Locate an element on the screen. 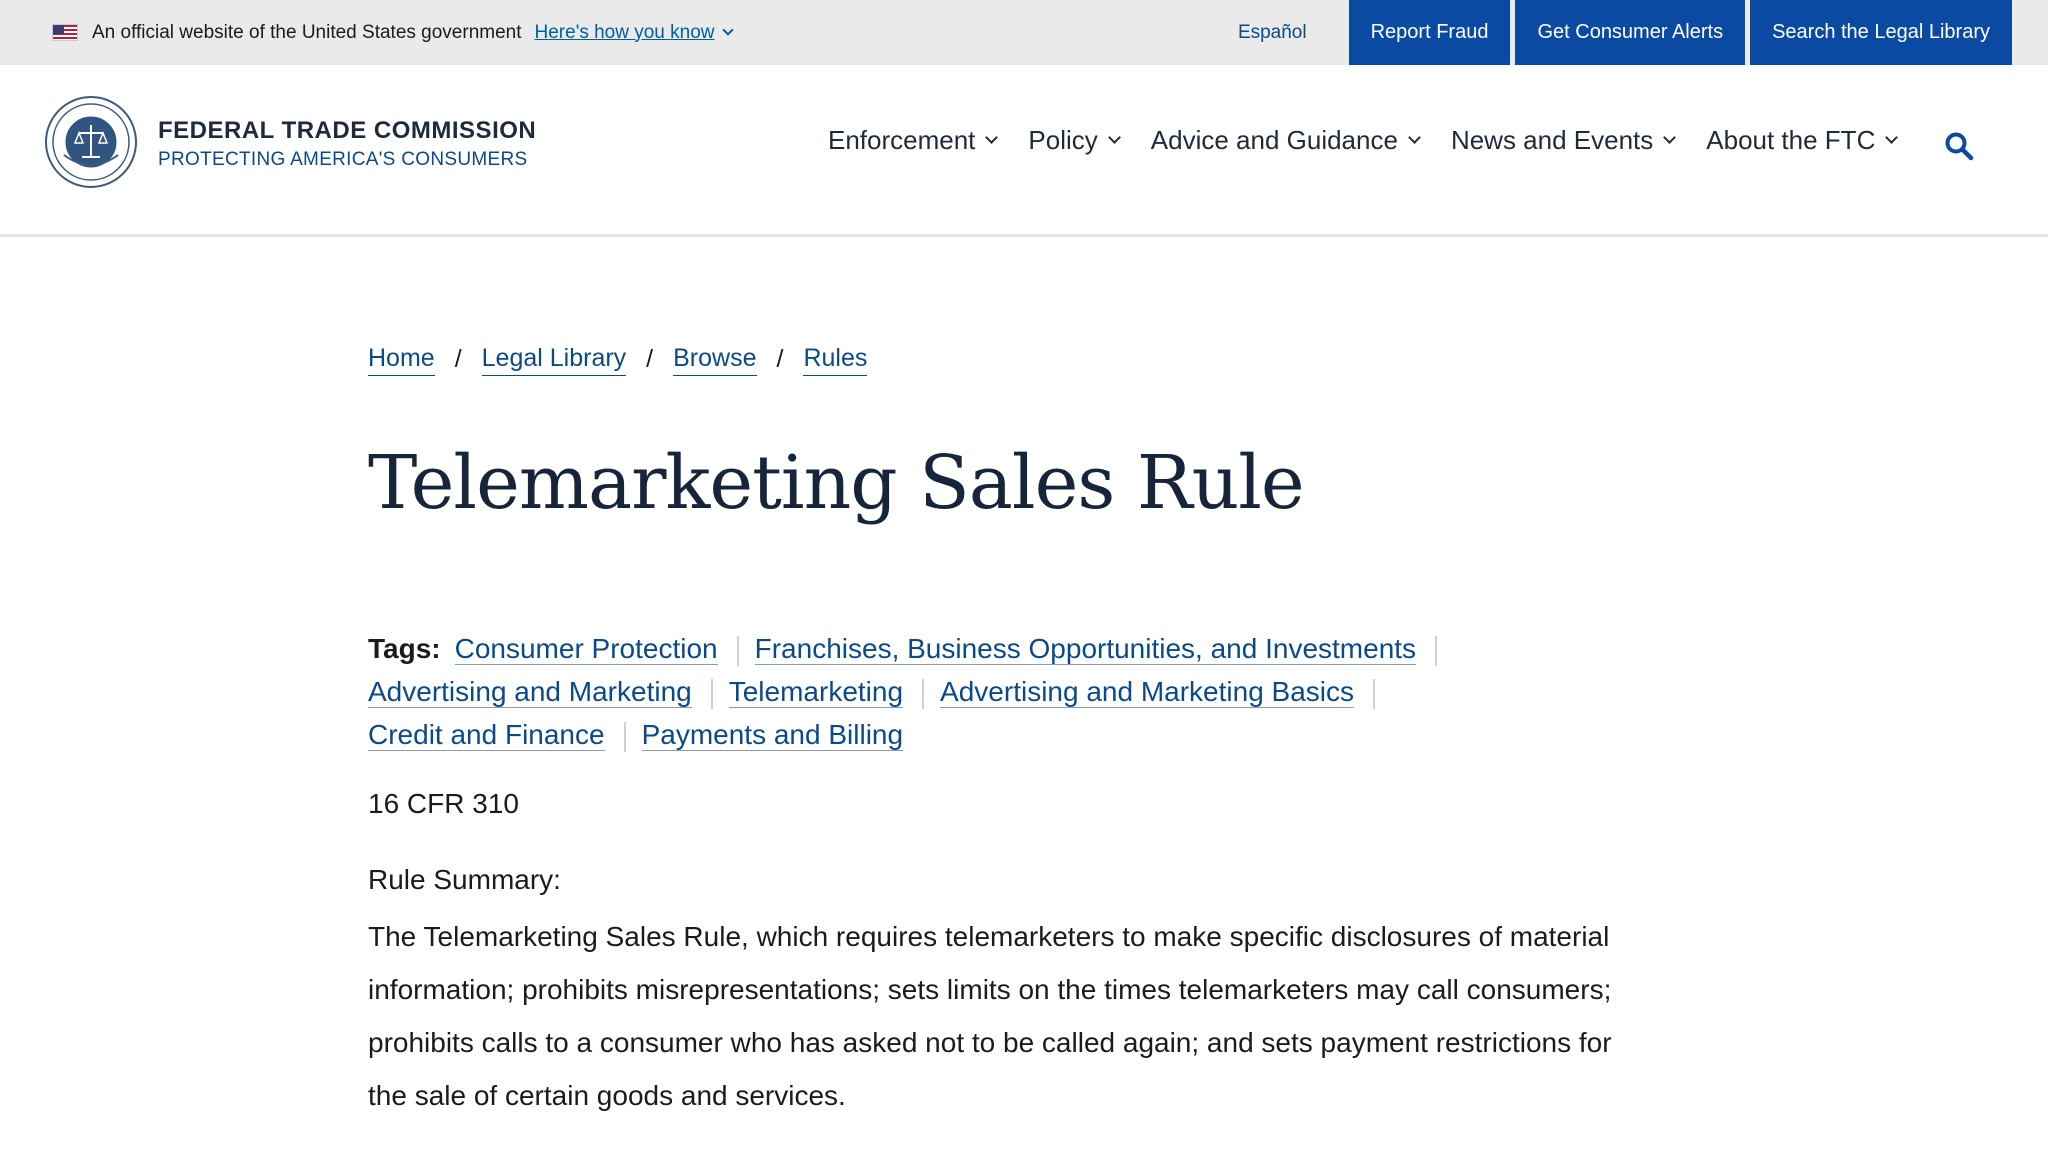  cfr-citation: 16 CFR 310 is located at coordinates (443, 803).